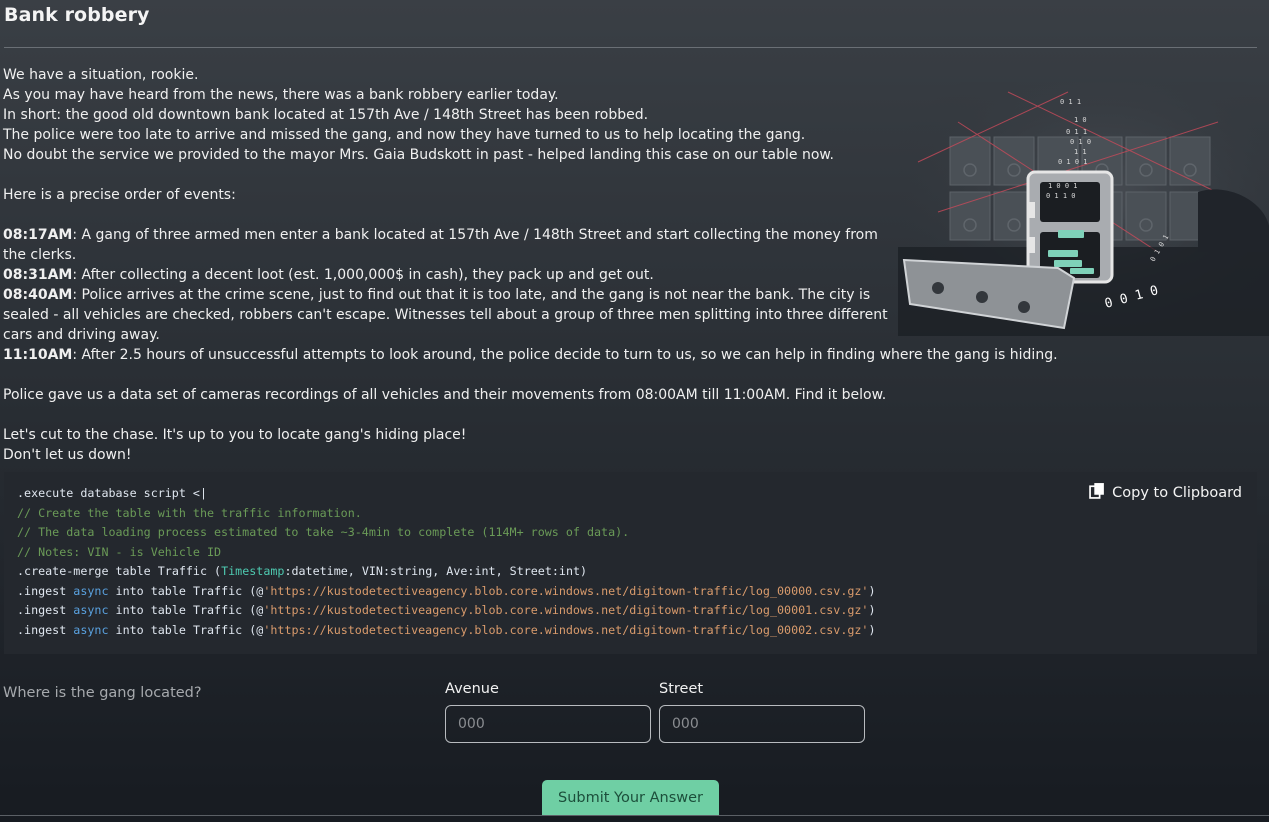 The image size is (1269, 822). What do you see at coordinates (1097, 494) in the screenshot?
I see `clipboard-icon` at bounding box center [1097, 494].